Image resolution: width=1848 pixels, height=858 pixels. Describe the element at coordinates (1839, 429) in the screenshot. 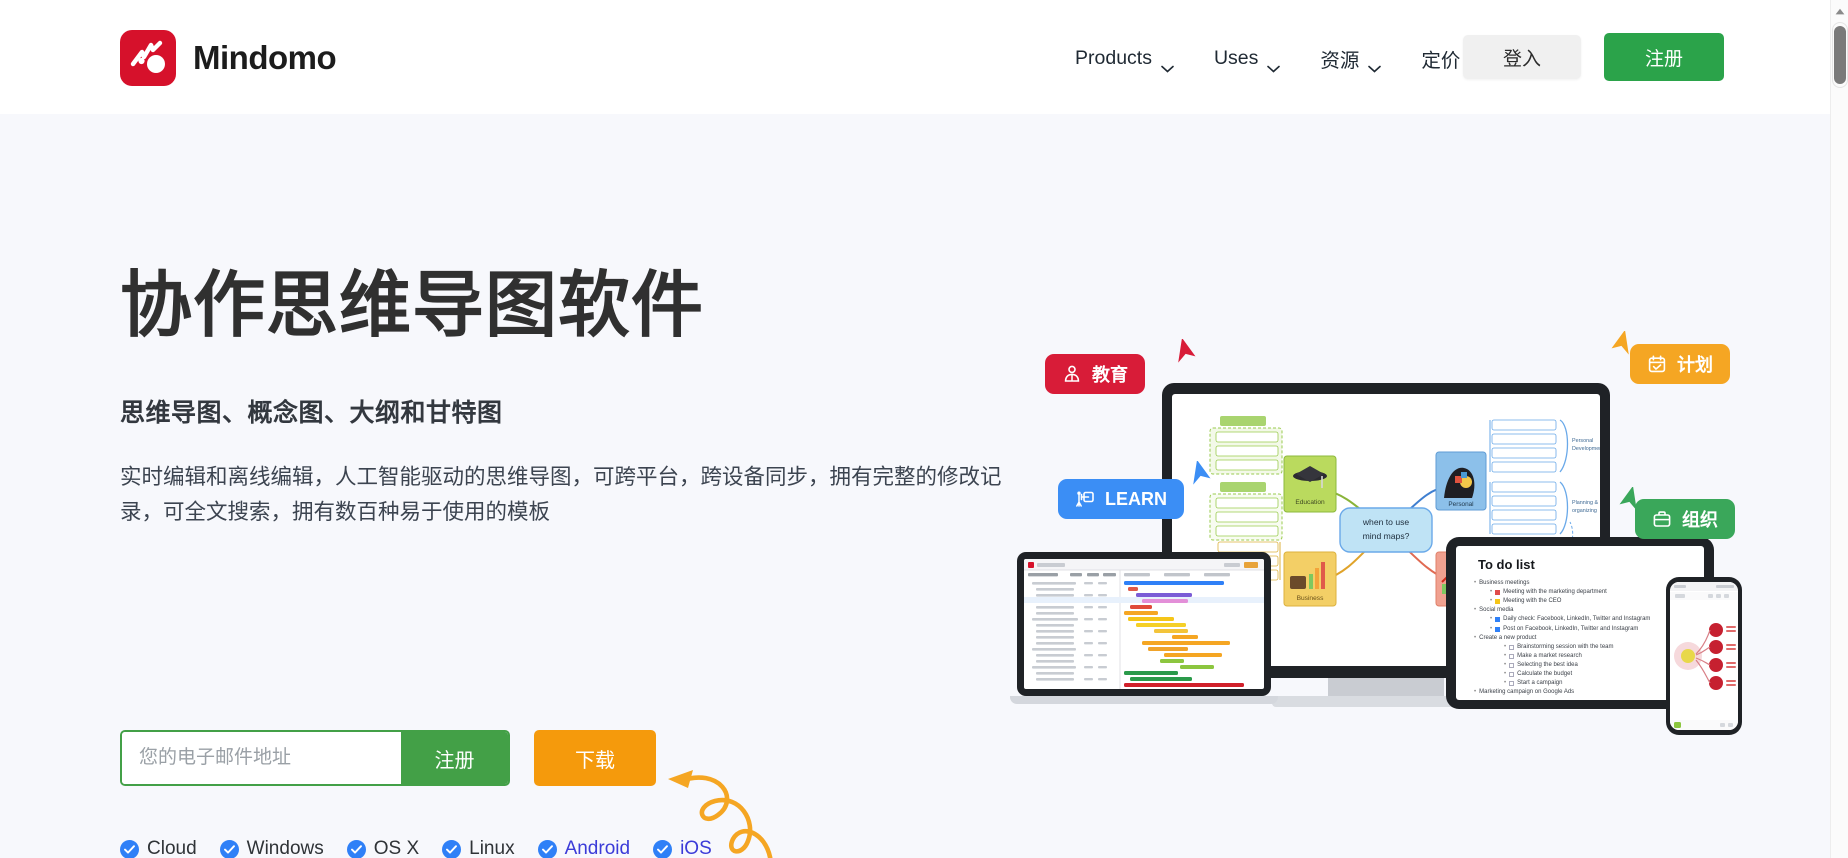

I see `vertical-scrollbar` at that location.